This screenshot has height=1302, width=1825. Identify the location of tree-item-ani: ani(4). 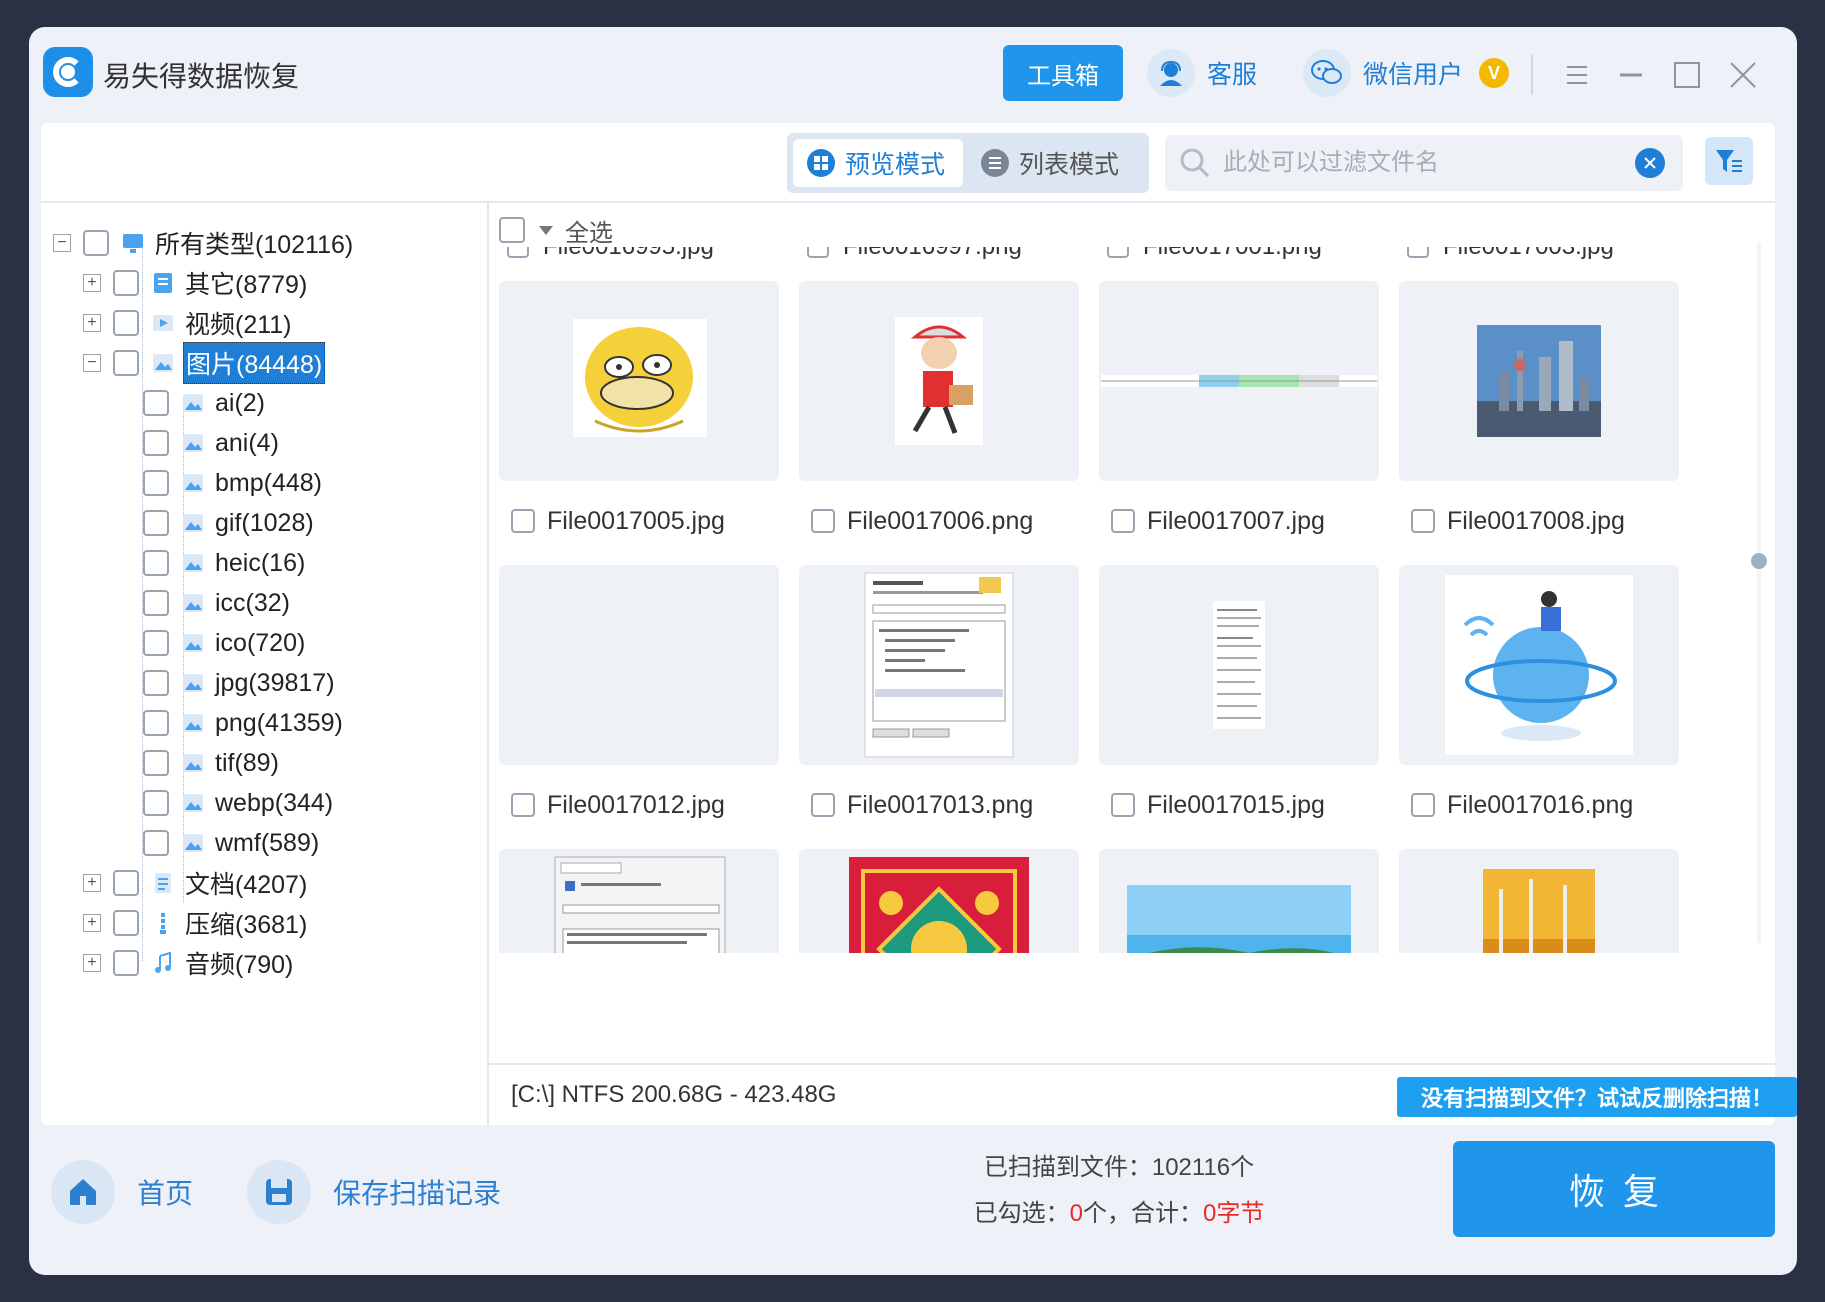
(197, 443).